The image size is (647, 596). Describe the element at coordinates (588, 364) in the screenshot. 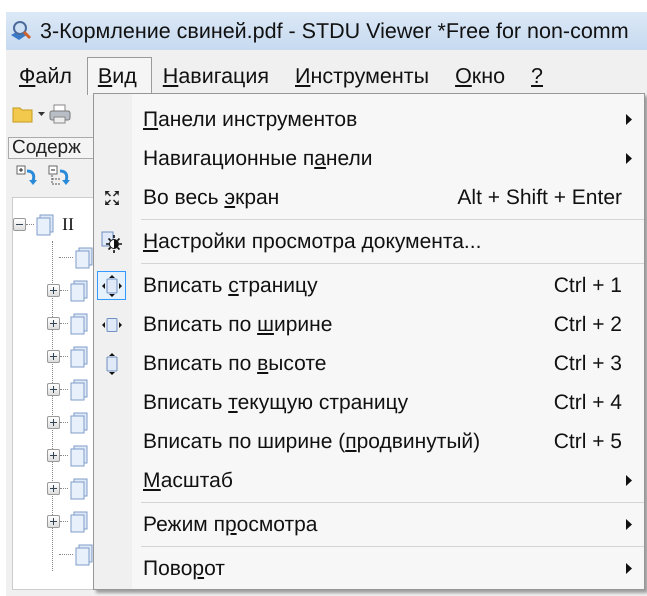

I see `shortcut-label: Ctrl + 3` at that location.